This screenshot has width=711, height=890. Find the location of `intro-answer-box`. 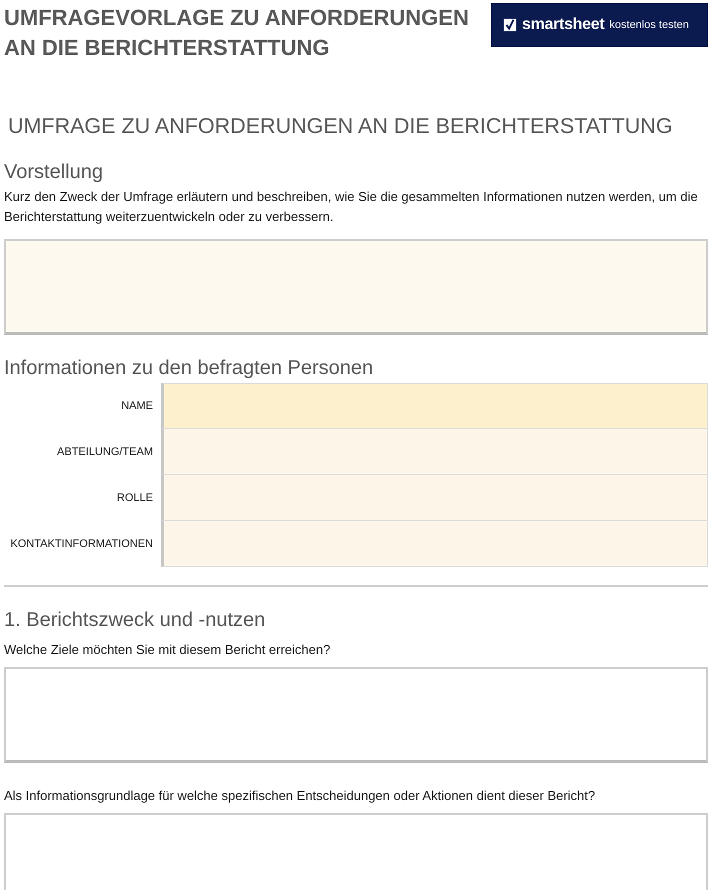

intro-answer-box is located at coordinates (356, 287).